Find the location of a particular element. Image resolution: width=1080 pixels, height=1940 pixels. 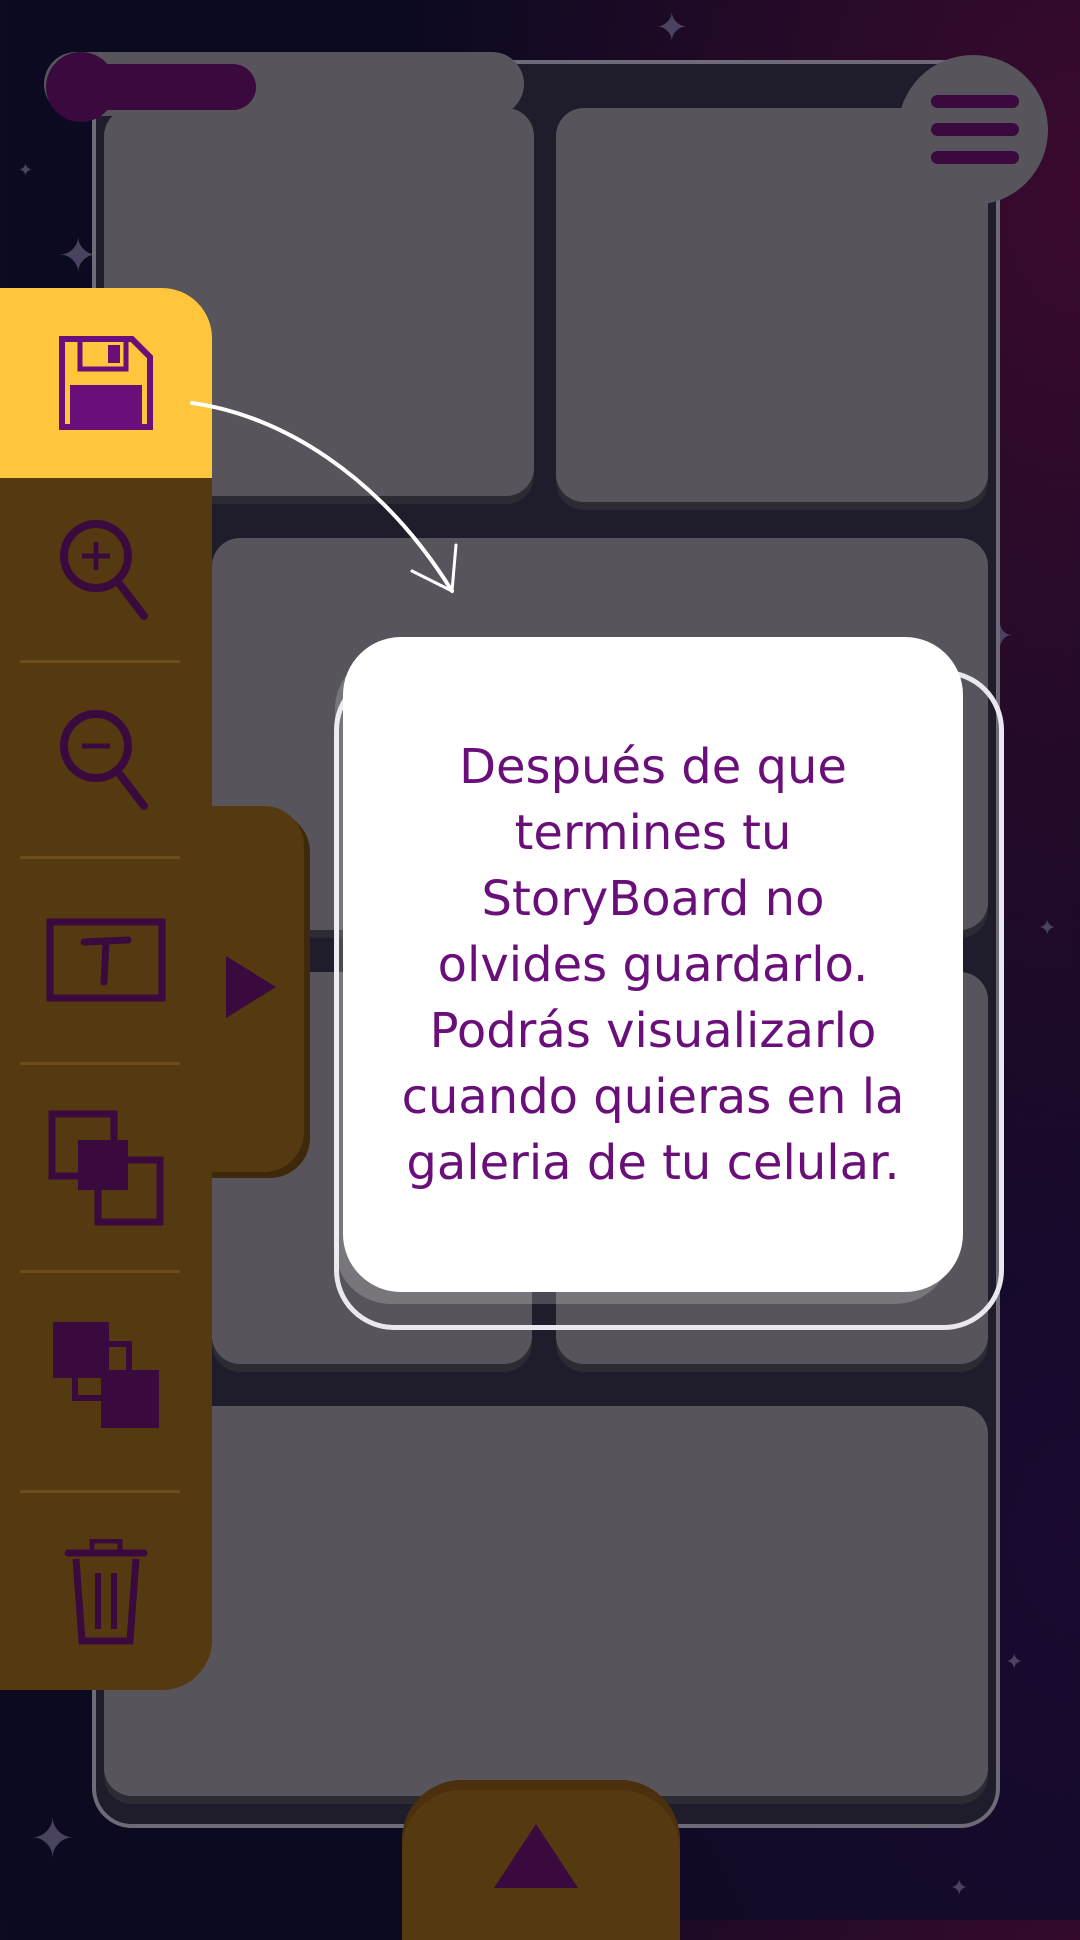

bring-forward-icon is located at coordinates (106, 1168).